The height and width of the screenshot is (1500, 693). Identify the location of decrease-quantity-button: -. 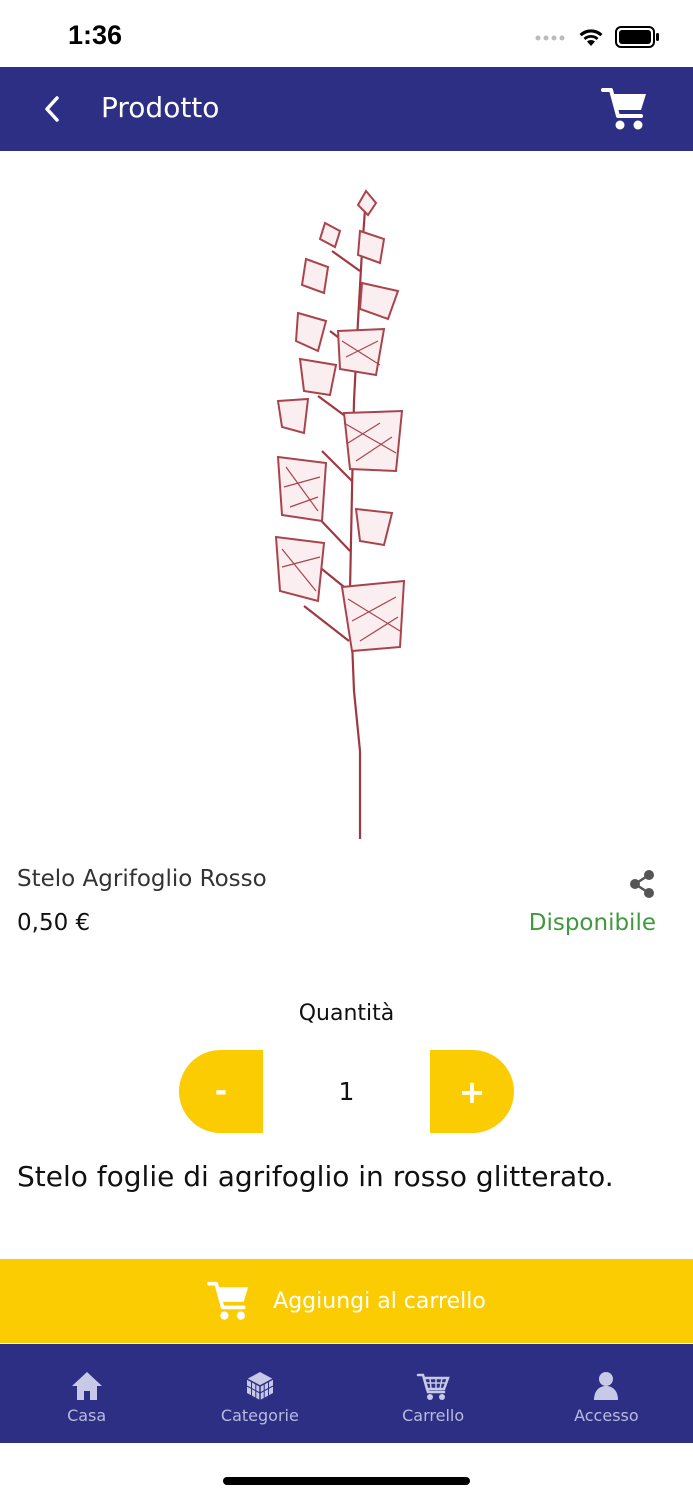
(221, 1091).